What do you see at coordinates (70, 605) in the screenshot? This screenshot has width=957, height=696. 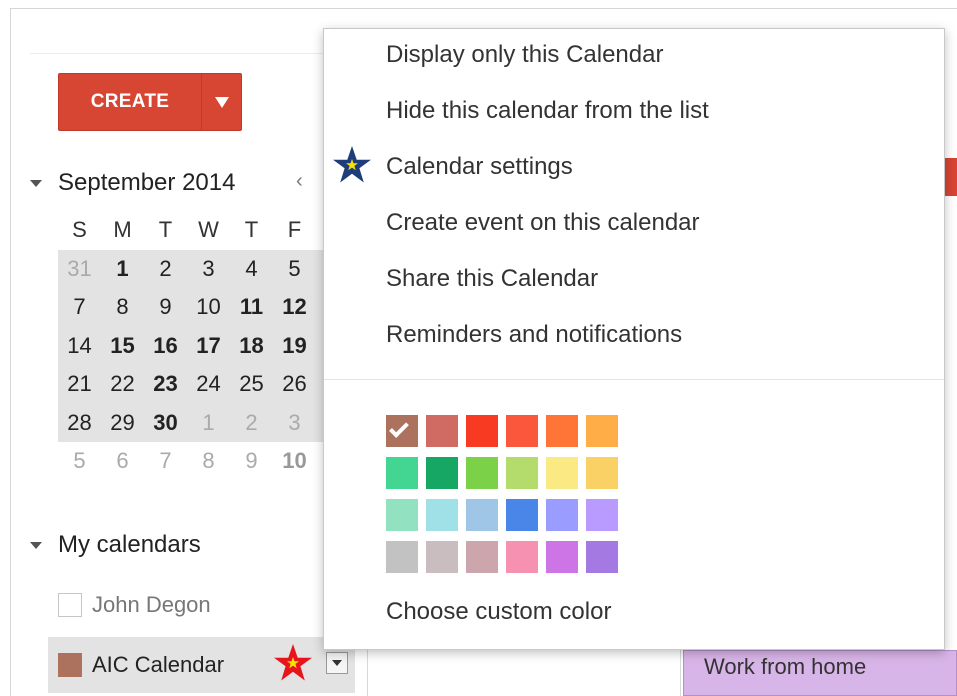 I see `calendar-checkbox` at bounding box center [70, 605].